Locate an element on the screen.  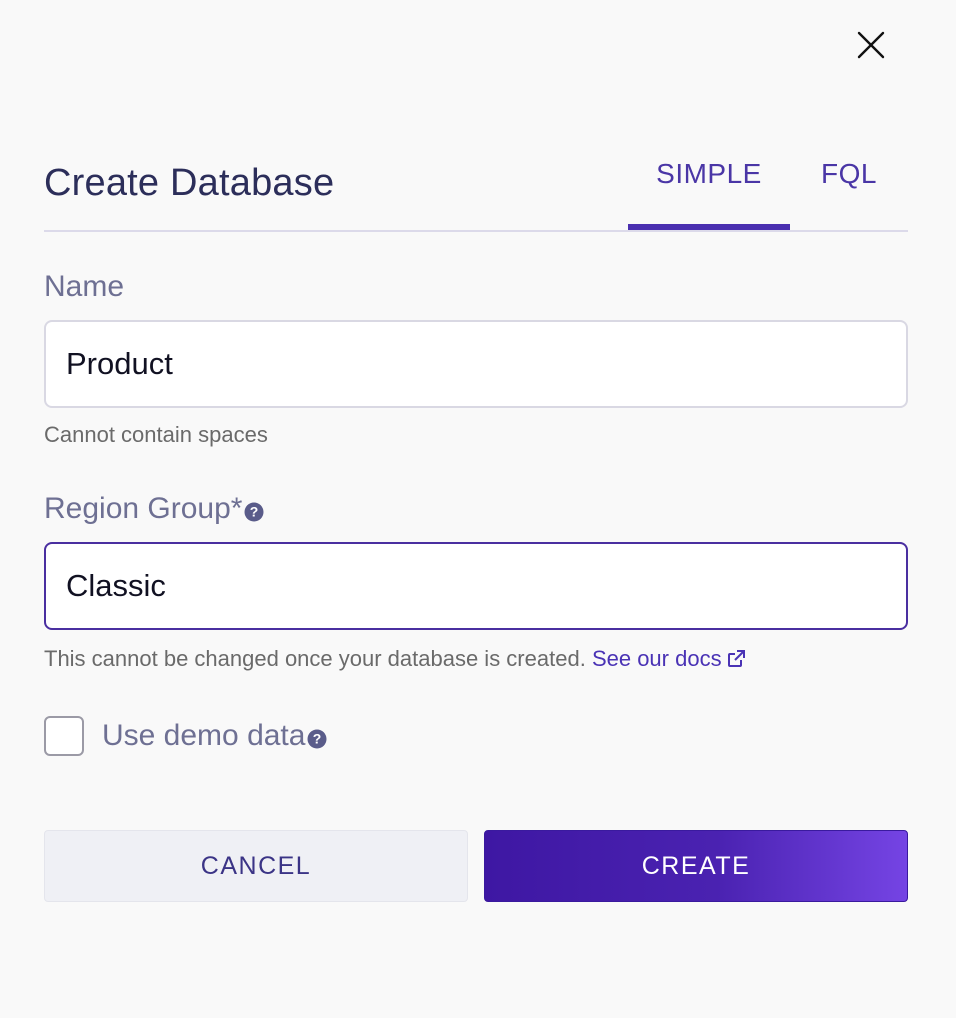
dialog-title: Create Database is located at coordinates (189, 183).